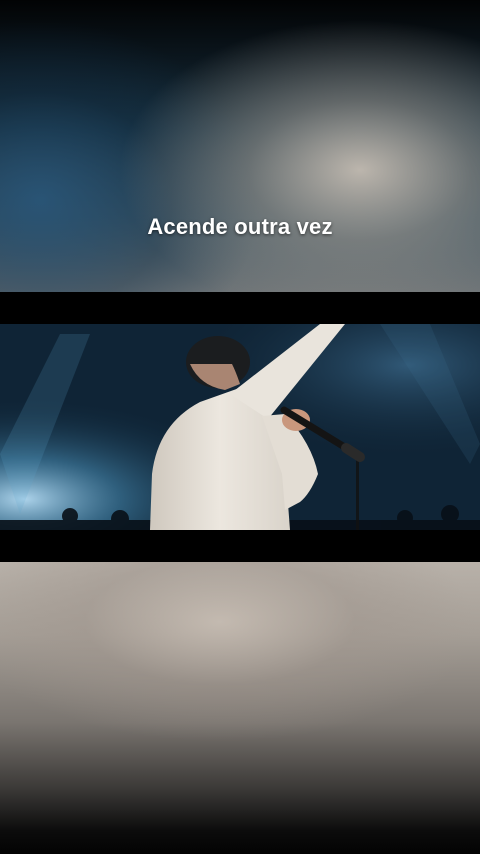  I want to click on lyric-caption: Acende outra vez, so click(240, 226).